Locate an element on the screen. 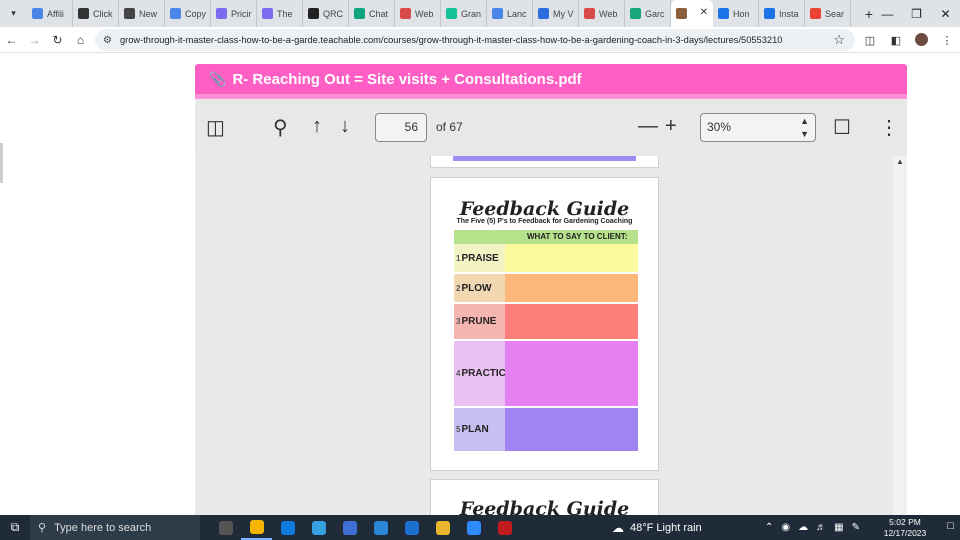 The image size is (960, 540). browser-tab: Insta is located at coordinates (782, 13).